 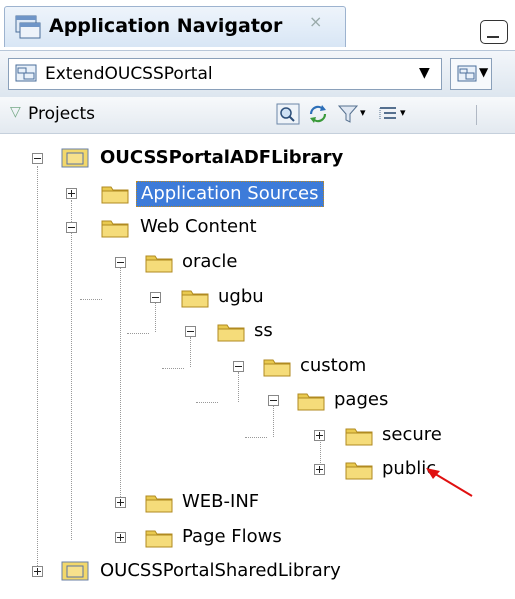 I want to click on tree-node-label: Application Sources, so click(x=230, y=194).